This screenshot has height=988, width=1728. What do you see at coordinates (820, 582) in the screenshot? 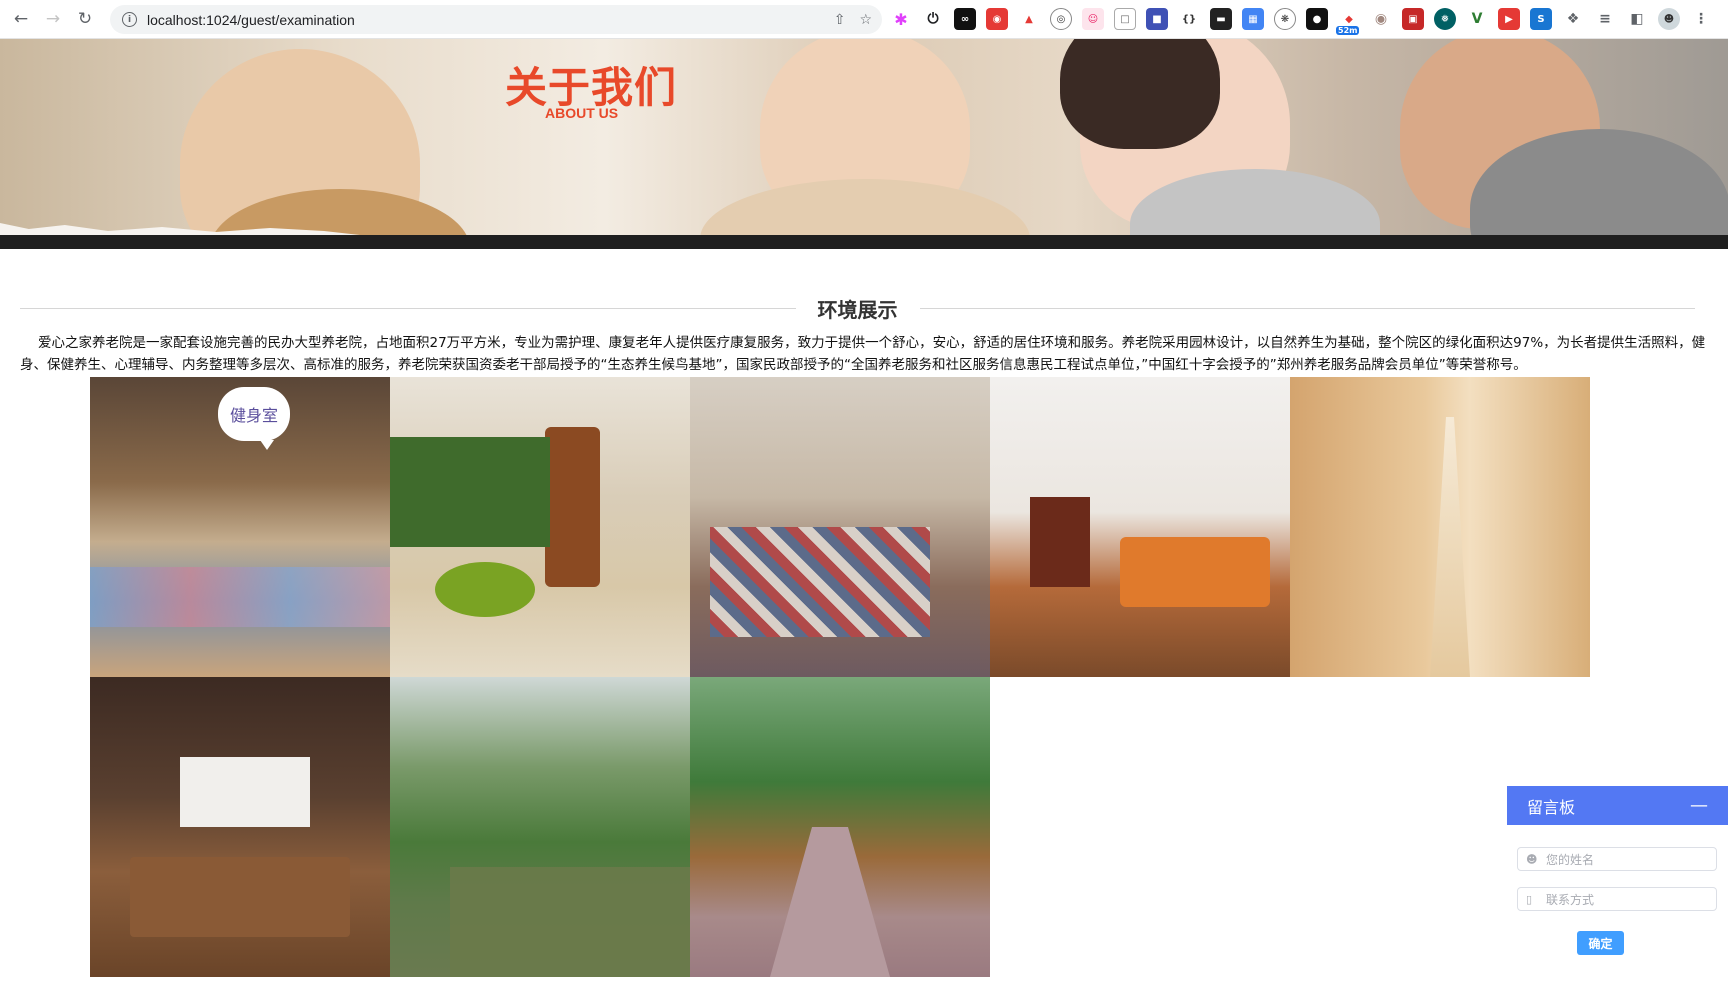
I see `bed-blanket` at bounding box center [820, 582].